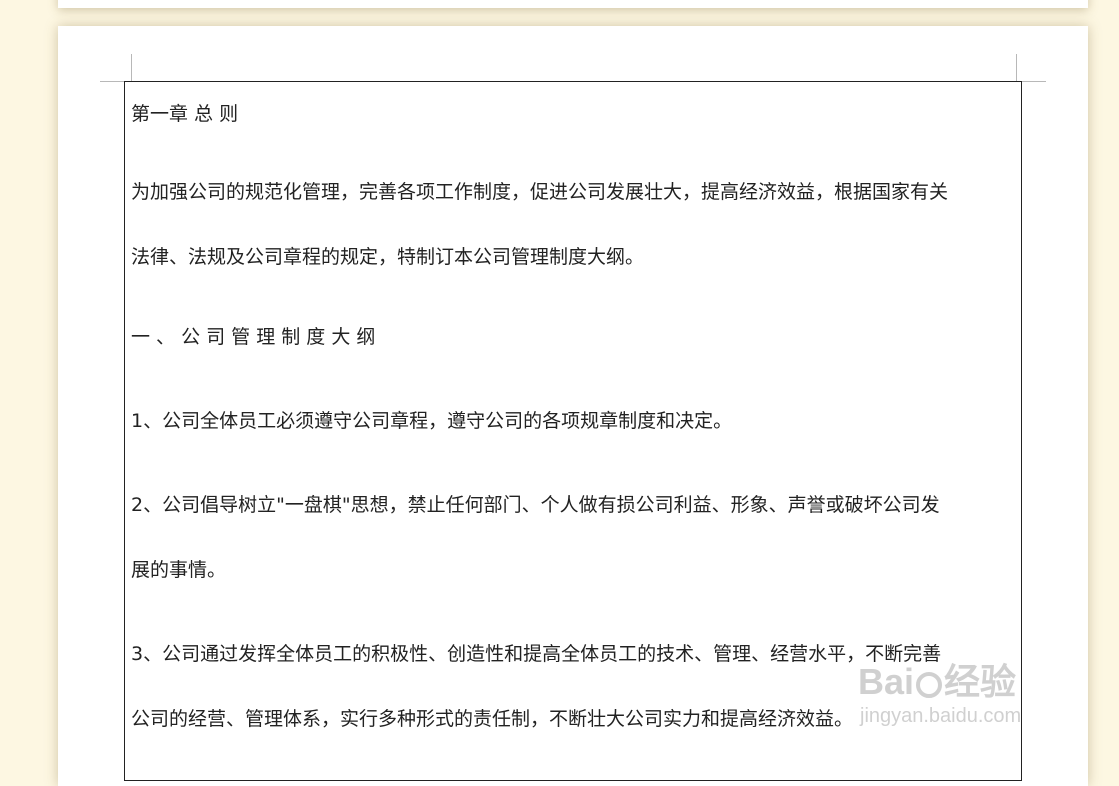 Image resolution: width=1119 pixels, height=786 pixels. What do you see at coordinates (432, 421) in the screenshot?
I see `item-1-line-1: 1、公司全体员工必须遵守公司章程，遵守公司的各项规章制度和决定。` at bounding box center [432, 421].